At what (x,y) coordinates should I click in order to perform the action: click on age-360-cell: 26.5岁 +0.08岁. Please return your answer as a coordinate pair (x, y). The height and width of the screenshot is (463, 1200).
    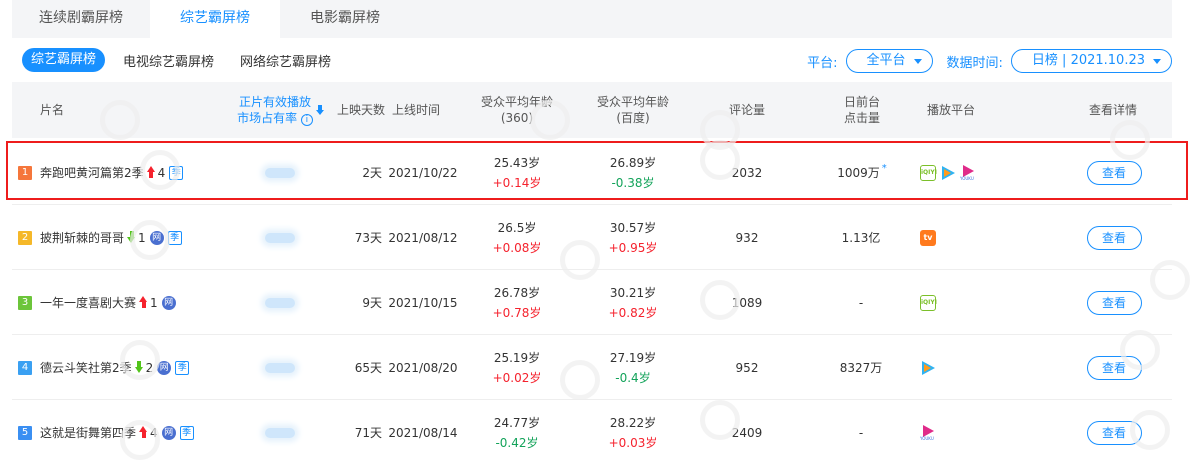
    Looking at the image, I should click on (517, 237).